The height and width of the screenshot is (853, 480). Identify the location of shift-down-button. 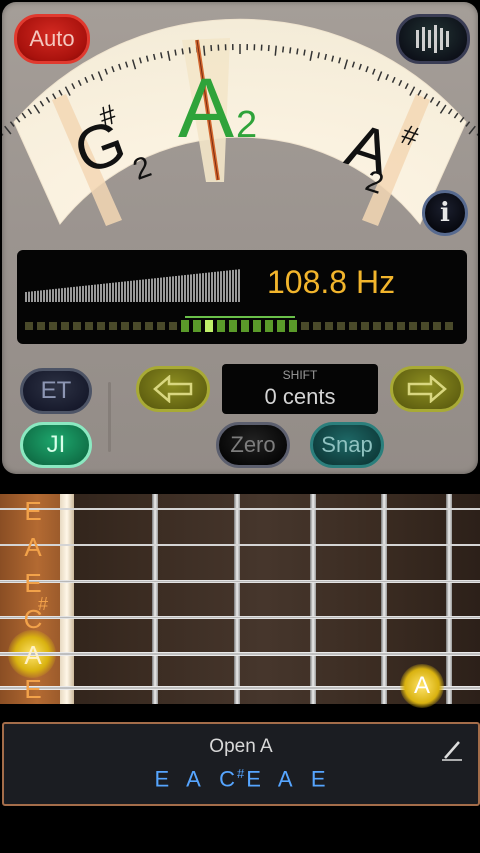
(173, 389).